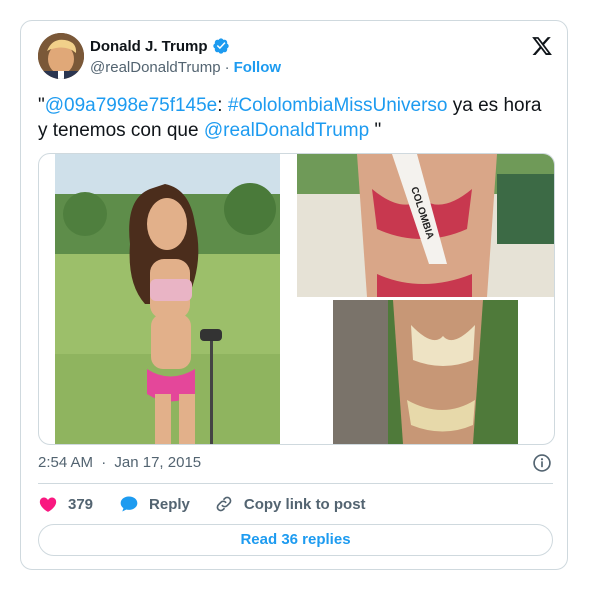 The image size is (590, 592). I want to click on mention-link: @09a7998e75f145e, so click(131, 105).